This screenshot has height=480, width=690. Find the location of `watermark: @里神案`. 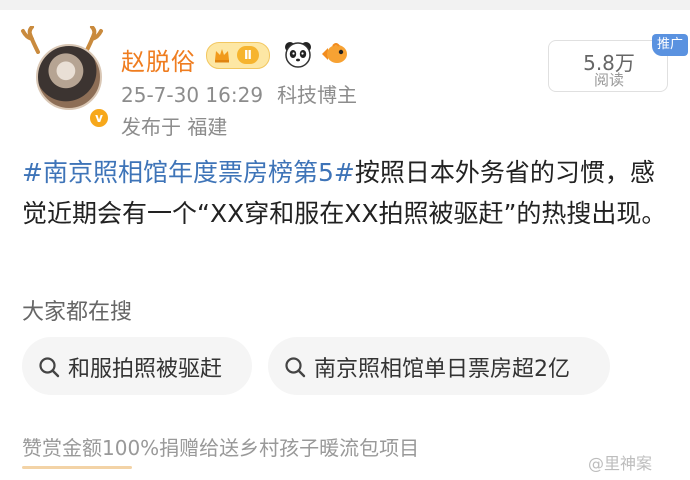

watermark: @里神案 is located at coordinates (620, 463).